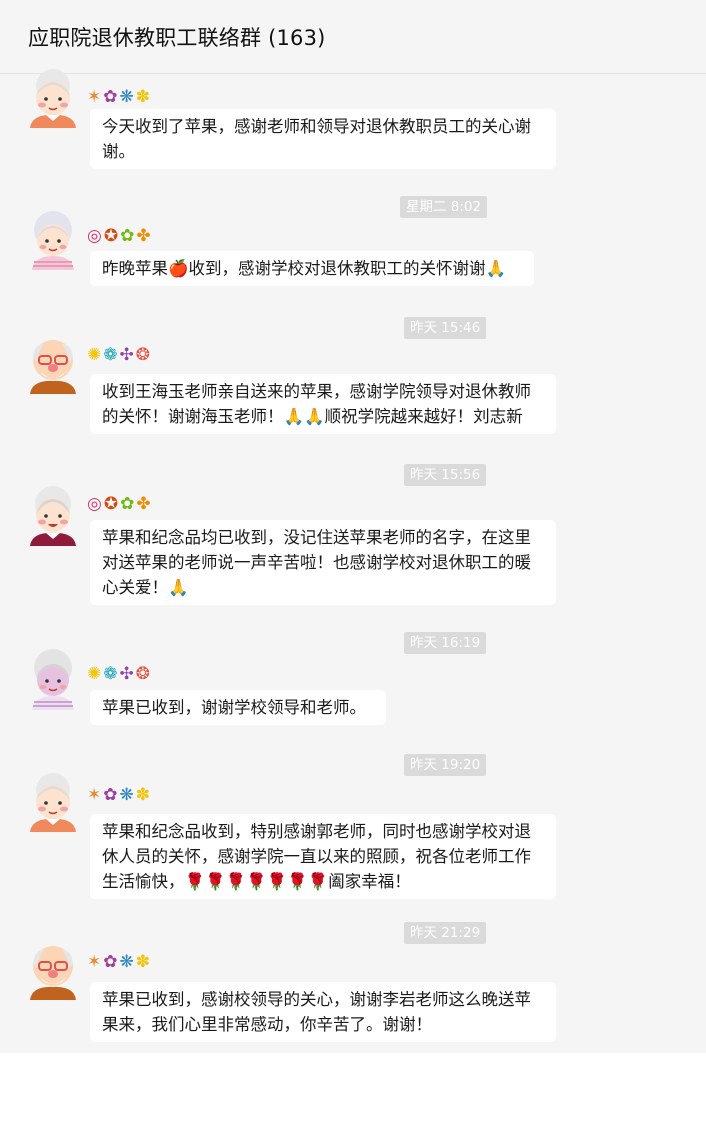 This screenshot has height=1145, width=706. I want to click on group-title: 应职院退休教职工联络群 (163), so click(177, 38).